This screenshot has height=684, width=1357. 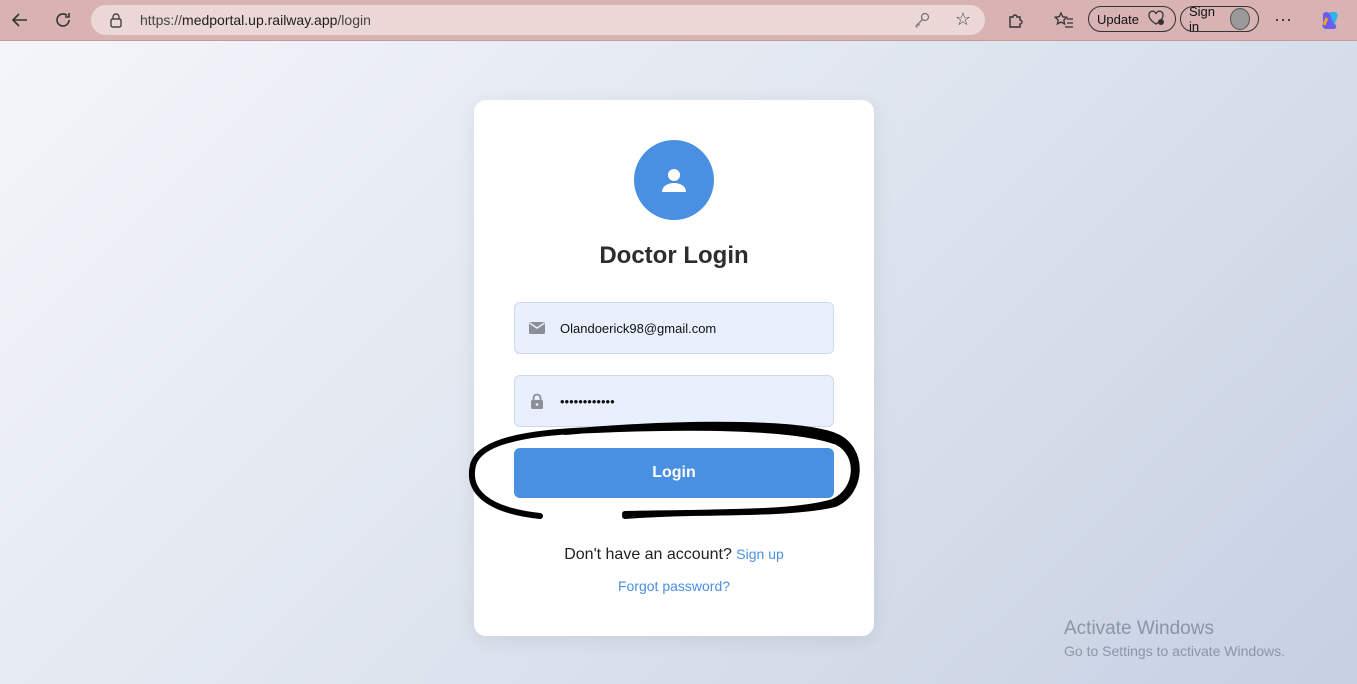 I want to click on signup-prompt: Don't have an account? Sign up, so click(x=674, y=555).